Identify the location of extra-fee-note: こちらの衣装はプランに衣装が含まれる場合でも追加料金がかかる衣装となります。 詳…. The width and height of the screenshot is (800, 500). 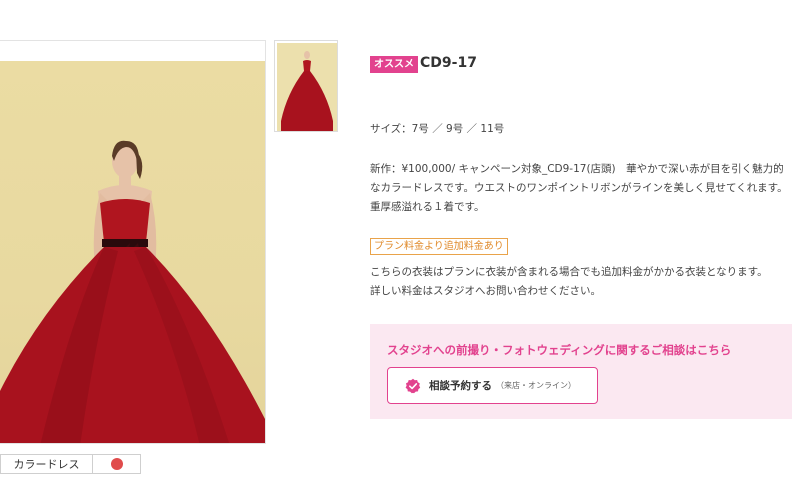
(585, 282).